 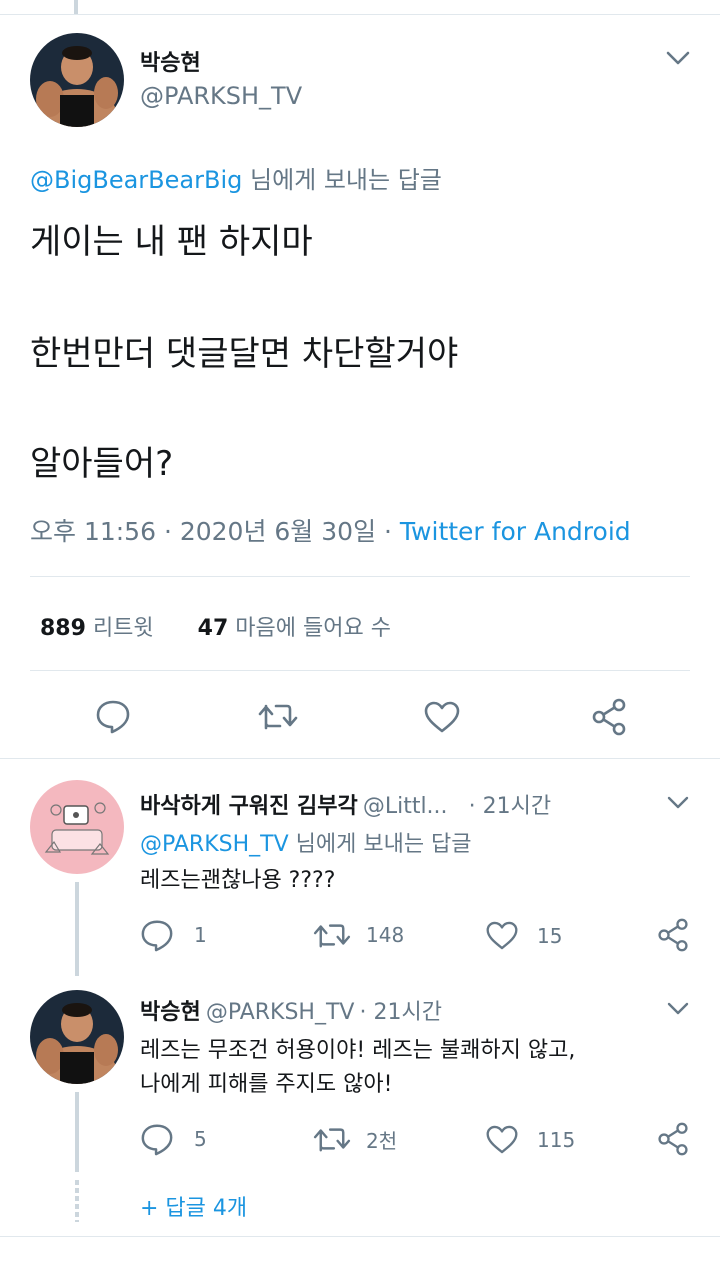 I want to click on tweet-stats: 889 리트윗 47 마음에 들어요 수, so click(x=215, y=626).